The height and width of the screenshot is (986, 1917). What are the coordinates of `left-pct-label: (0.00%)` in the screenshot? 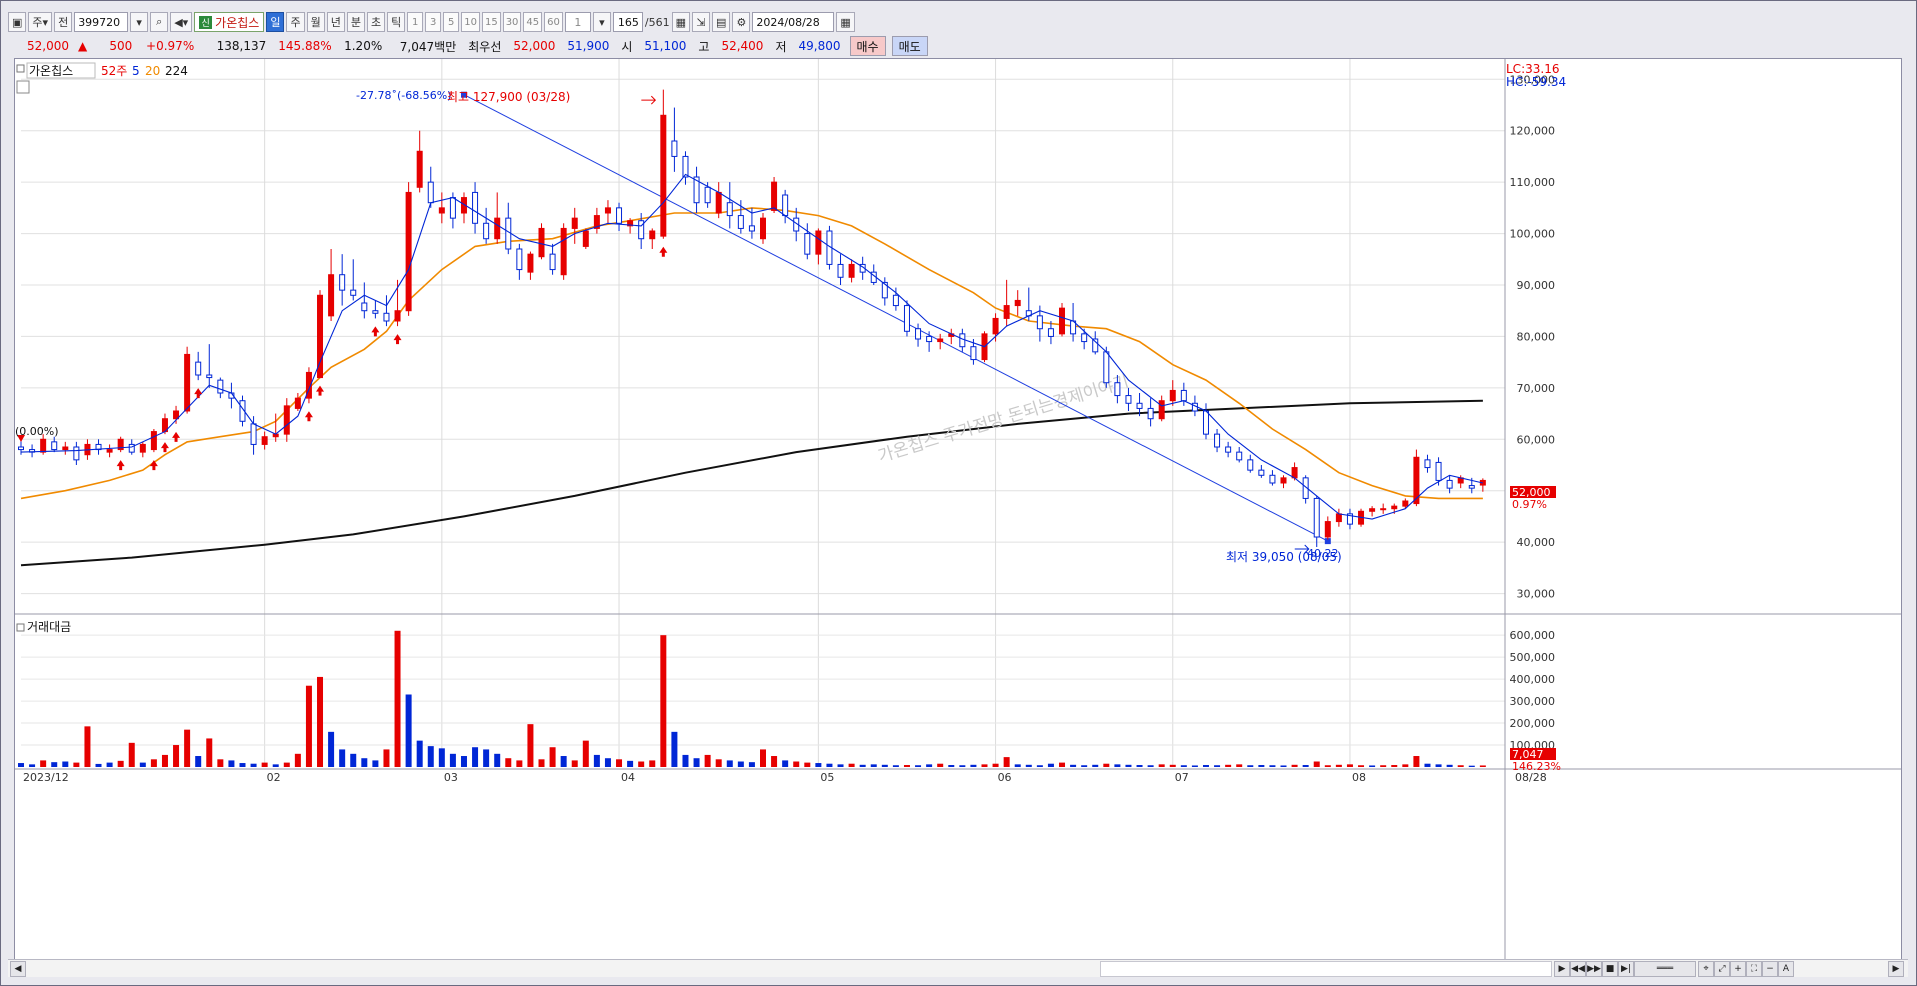 It's located at (37, 431).